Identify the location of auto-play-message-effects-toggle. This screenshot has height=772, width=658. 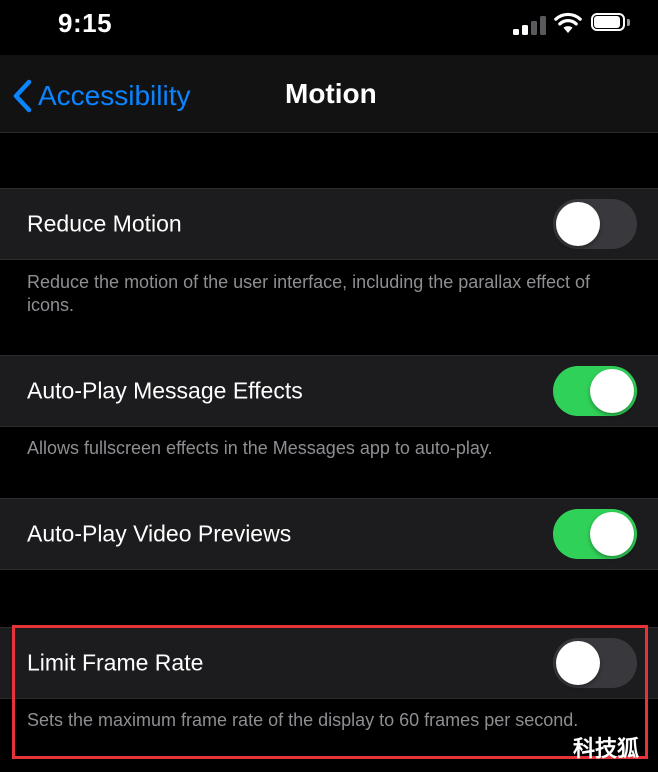
(595, 391).